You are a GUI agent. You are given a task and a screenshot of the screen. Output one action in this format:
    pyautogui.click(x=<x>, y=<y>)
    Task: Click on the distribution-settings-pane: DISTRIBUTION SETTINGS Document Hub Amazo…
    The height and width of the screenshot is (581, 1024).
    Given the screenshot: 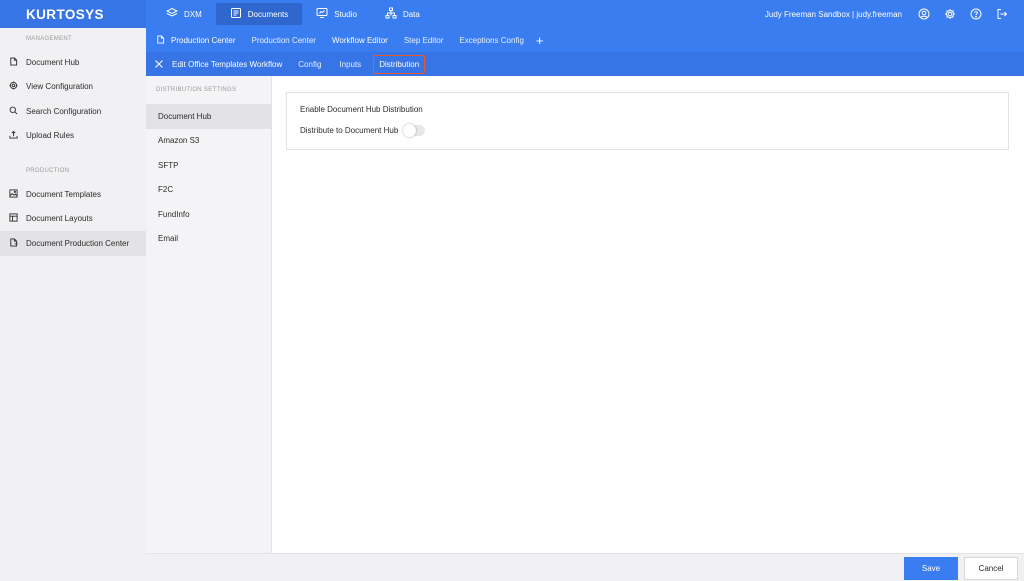 What is the action you would take?
    pyautogui.click(x=209, y=314)
    